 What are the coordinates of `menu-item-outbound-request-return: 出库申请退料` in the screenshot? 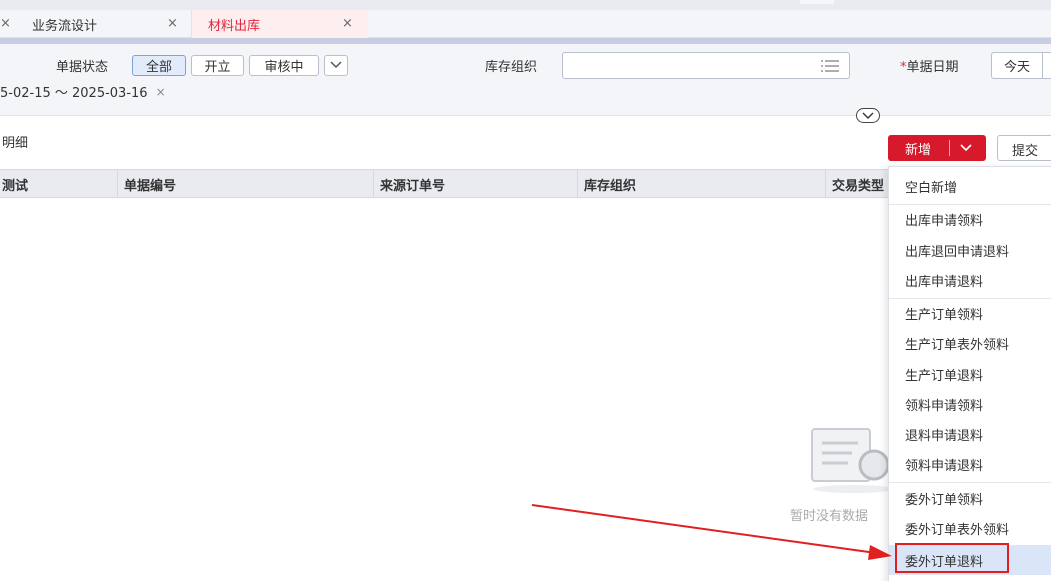 It's located at (970, 280).